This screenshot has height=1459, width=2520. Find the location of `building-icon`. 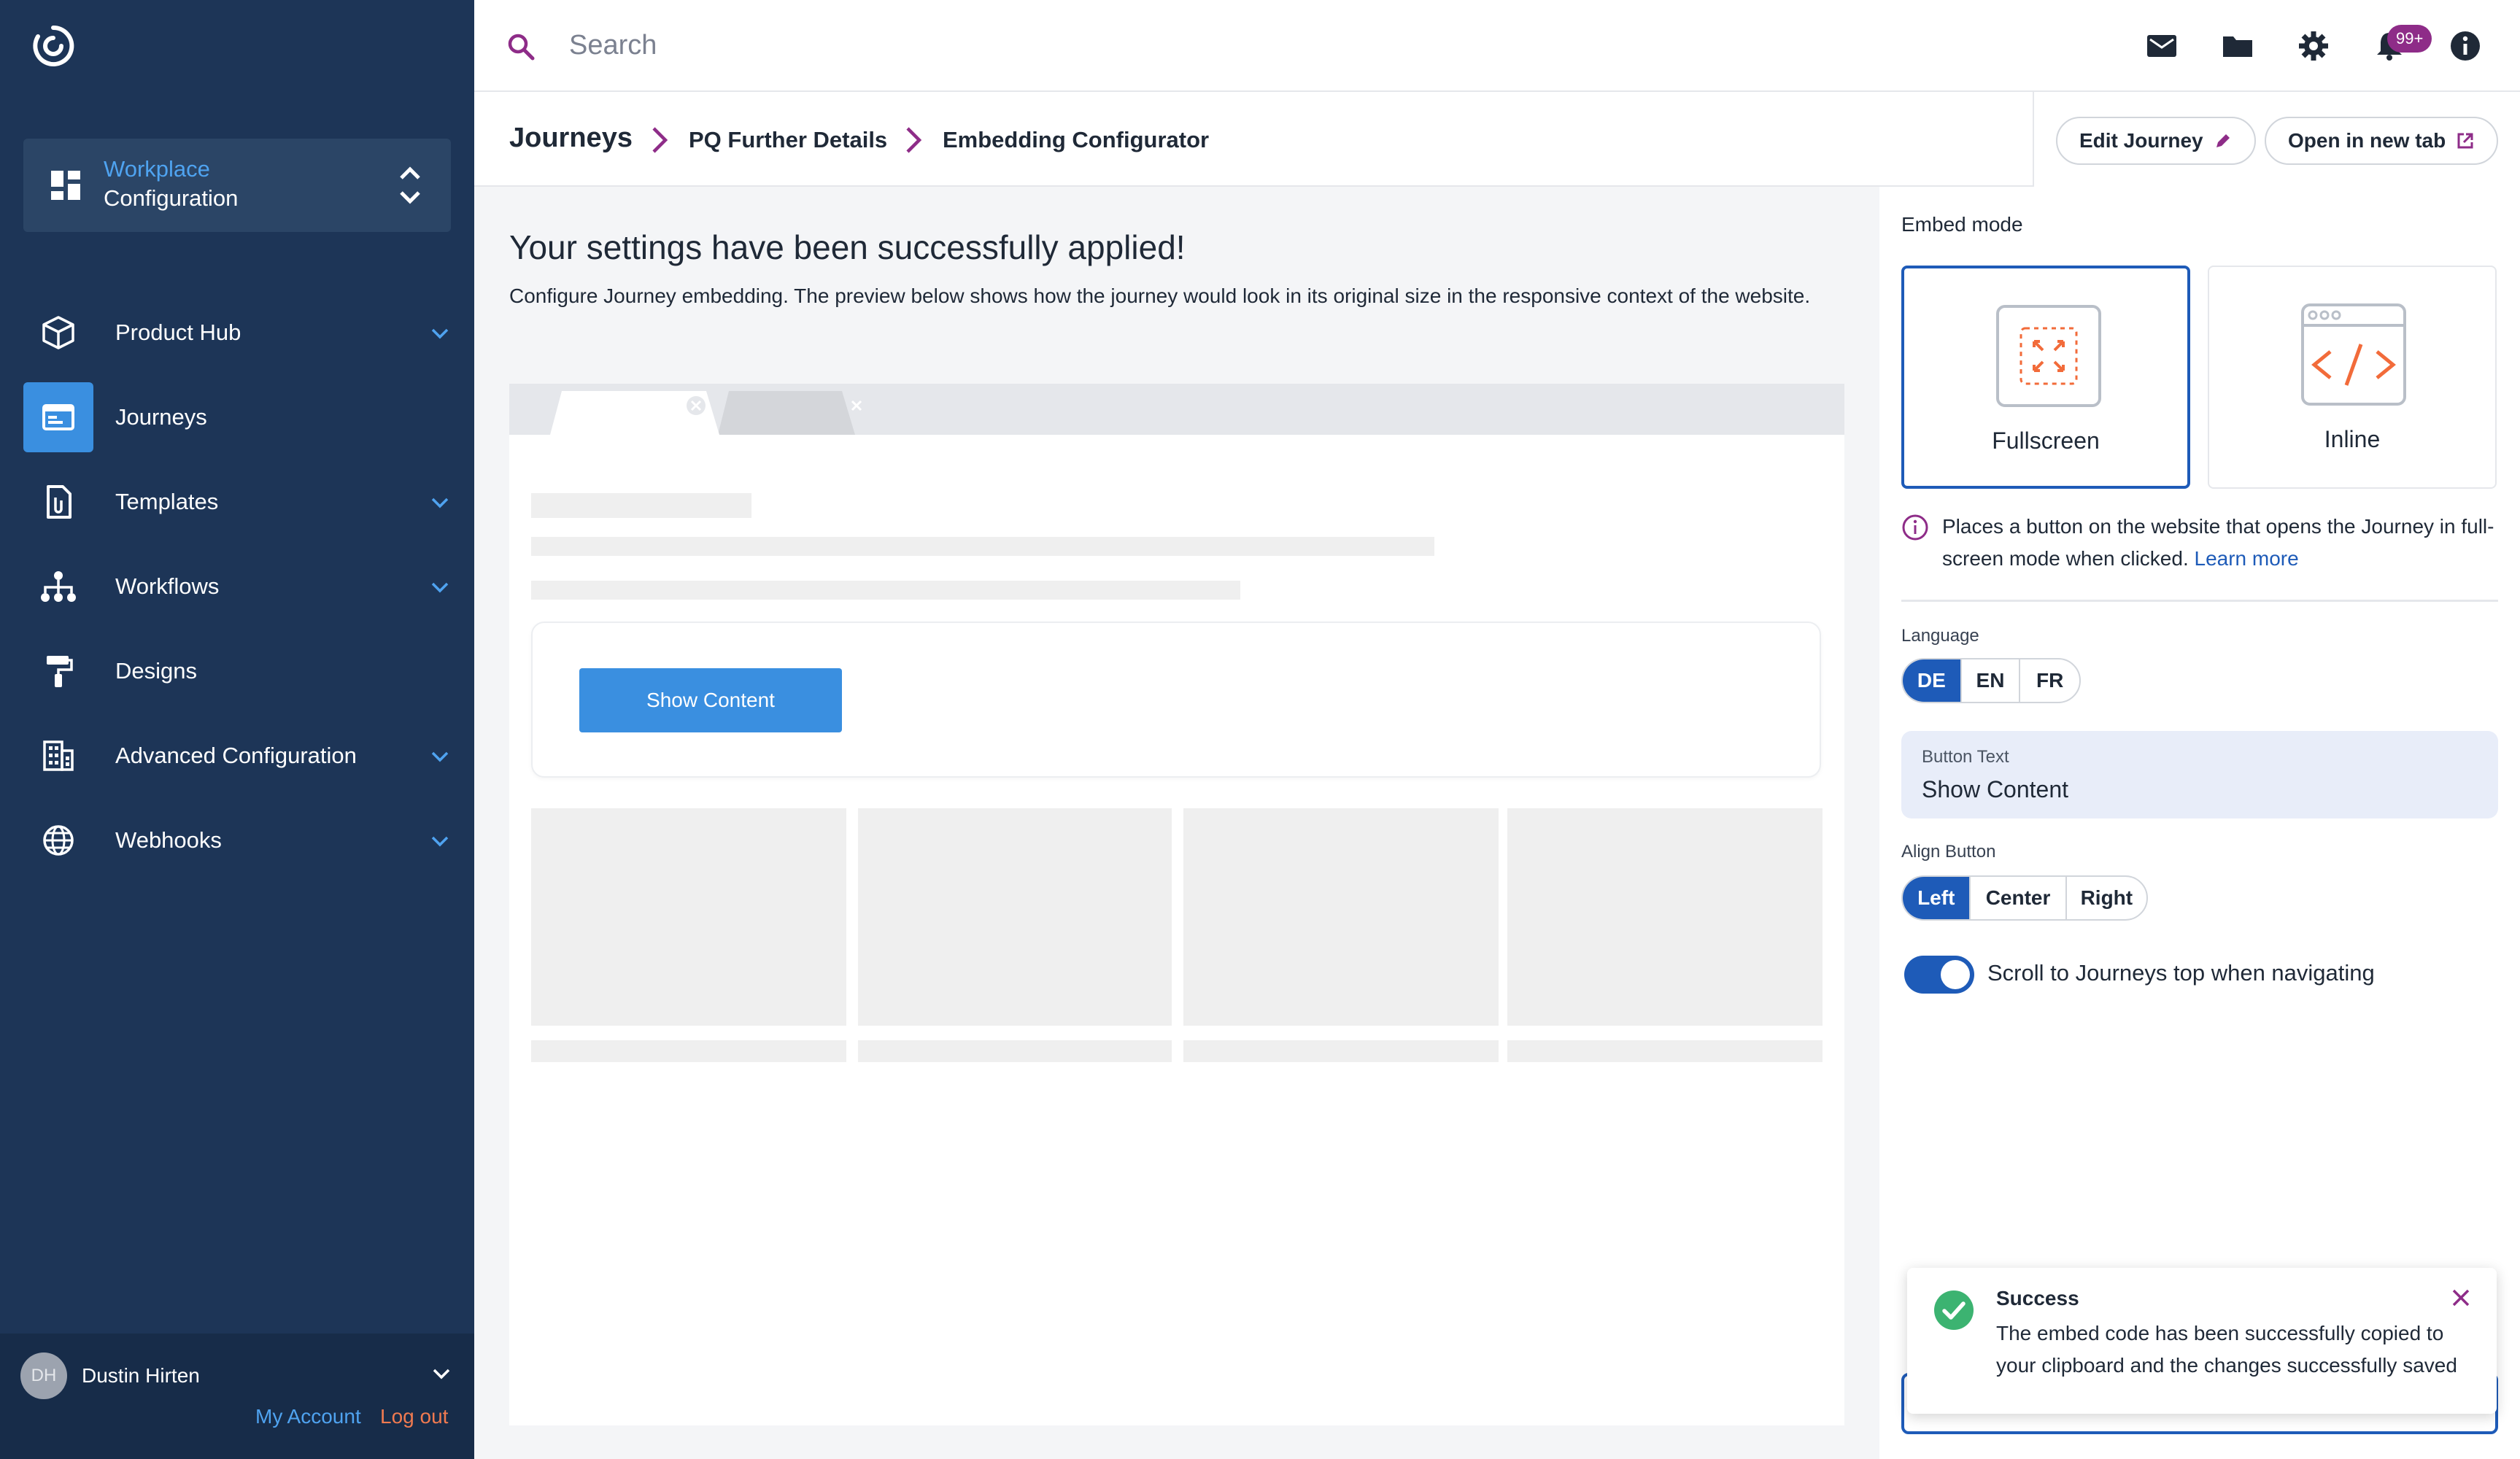

building-icon is located at coordinates (59, 755).